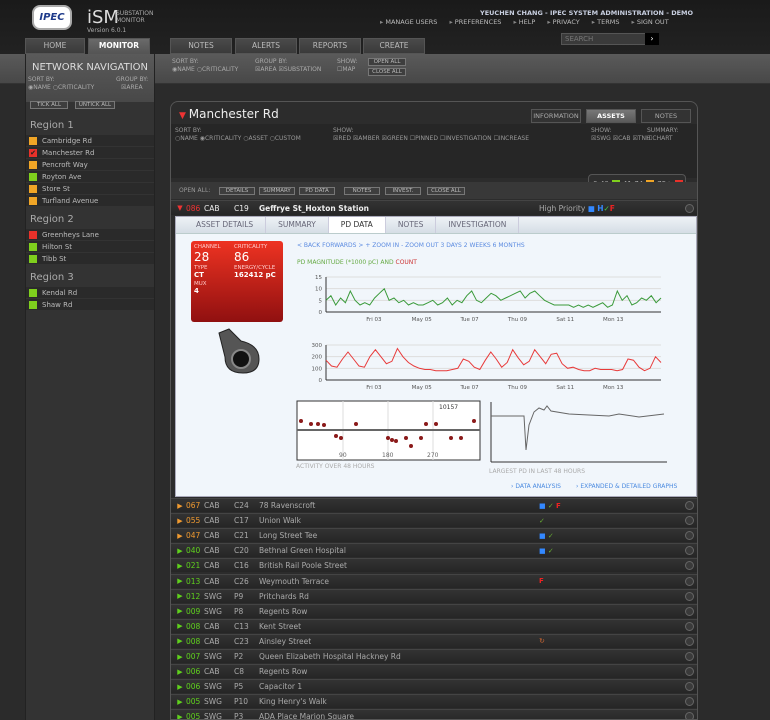  What do you see at coordinates (95, 105) in the screenshot?
I see `untick-all-button: UNTICK ALL` at bounding box center [95, 105].